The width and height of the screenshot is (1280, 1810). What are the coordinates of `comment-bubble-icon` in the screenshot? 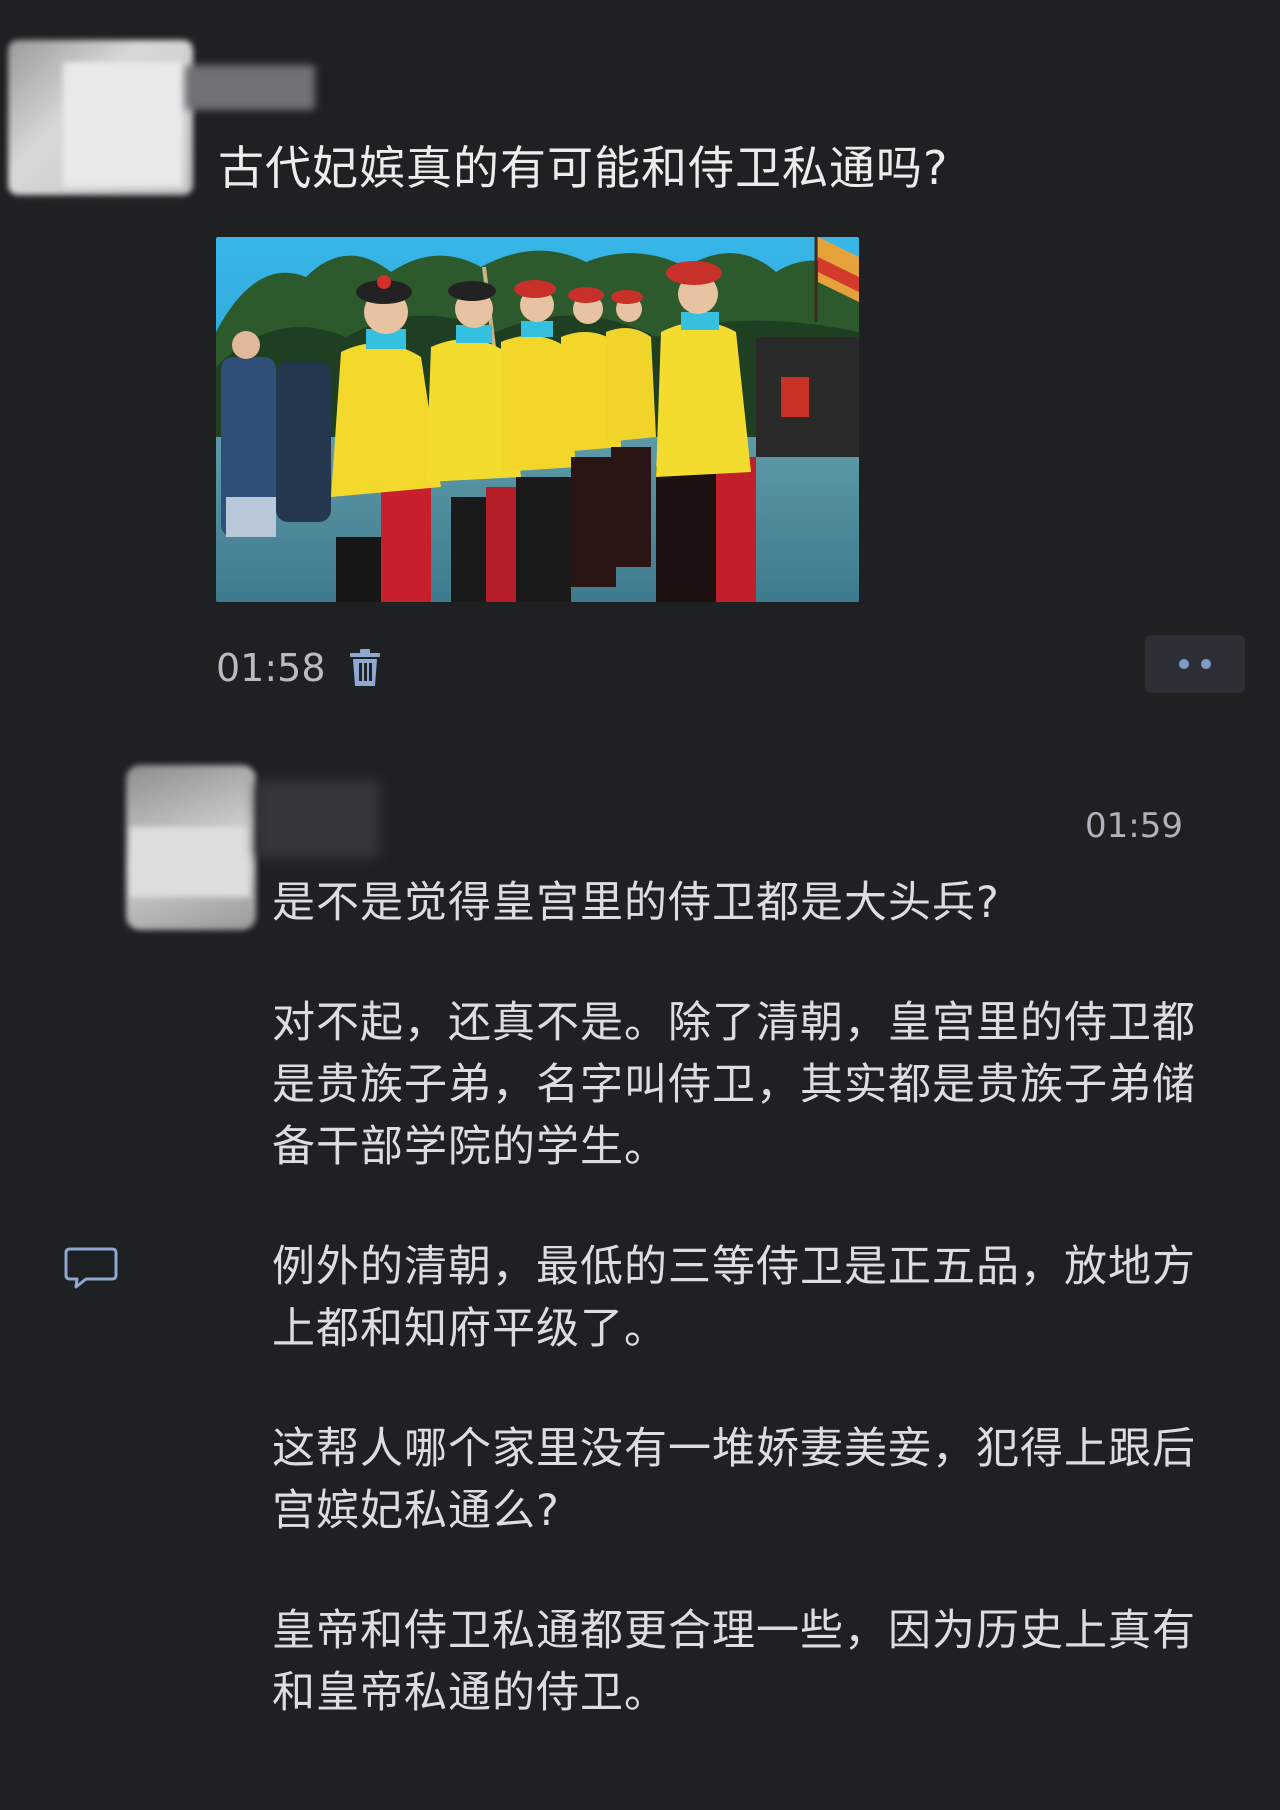 It's located at (92, 1268).